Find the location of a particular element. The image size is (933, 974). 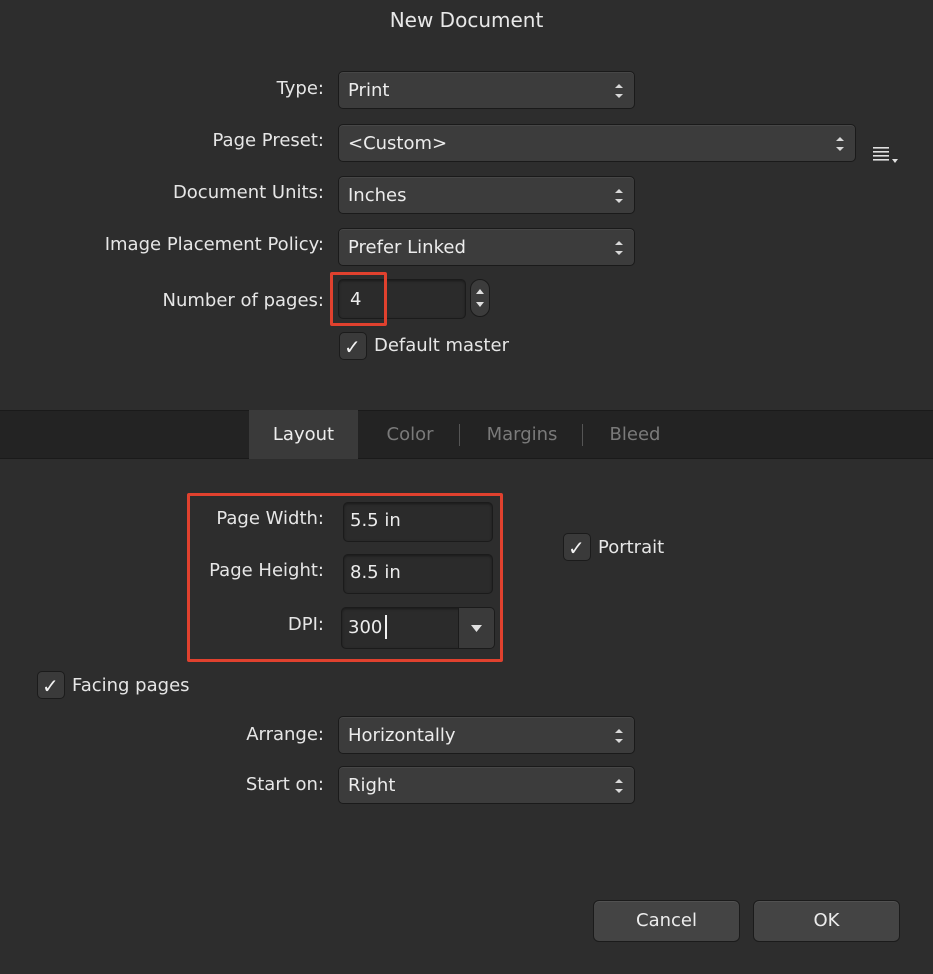

page-preset-select: <Custom> is located at coordinates (597, 143).